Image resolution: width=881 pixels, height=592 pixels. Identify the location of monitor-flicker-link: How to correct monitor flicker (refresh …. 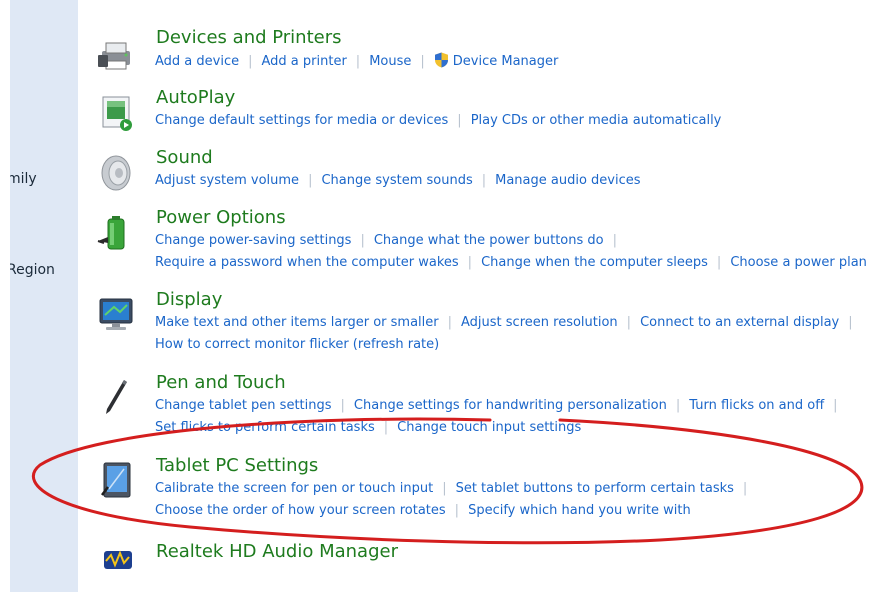
(297, 344).